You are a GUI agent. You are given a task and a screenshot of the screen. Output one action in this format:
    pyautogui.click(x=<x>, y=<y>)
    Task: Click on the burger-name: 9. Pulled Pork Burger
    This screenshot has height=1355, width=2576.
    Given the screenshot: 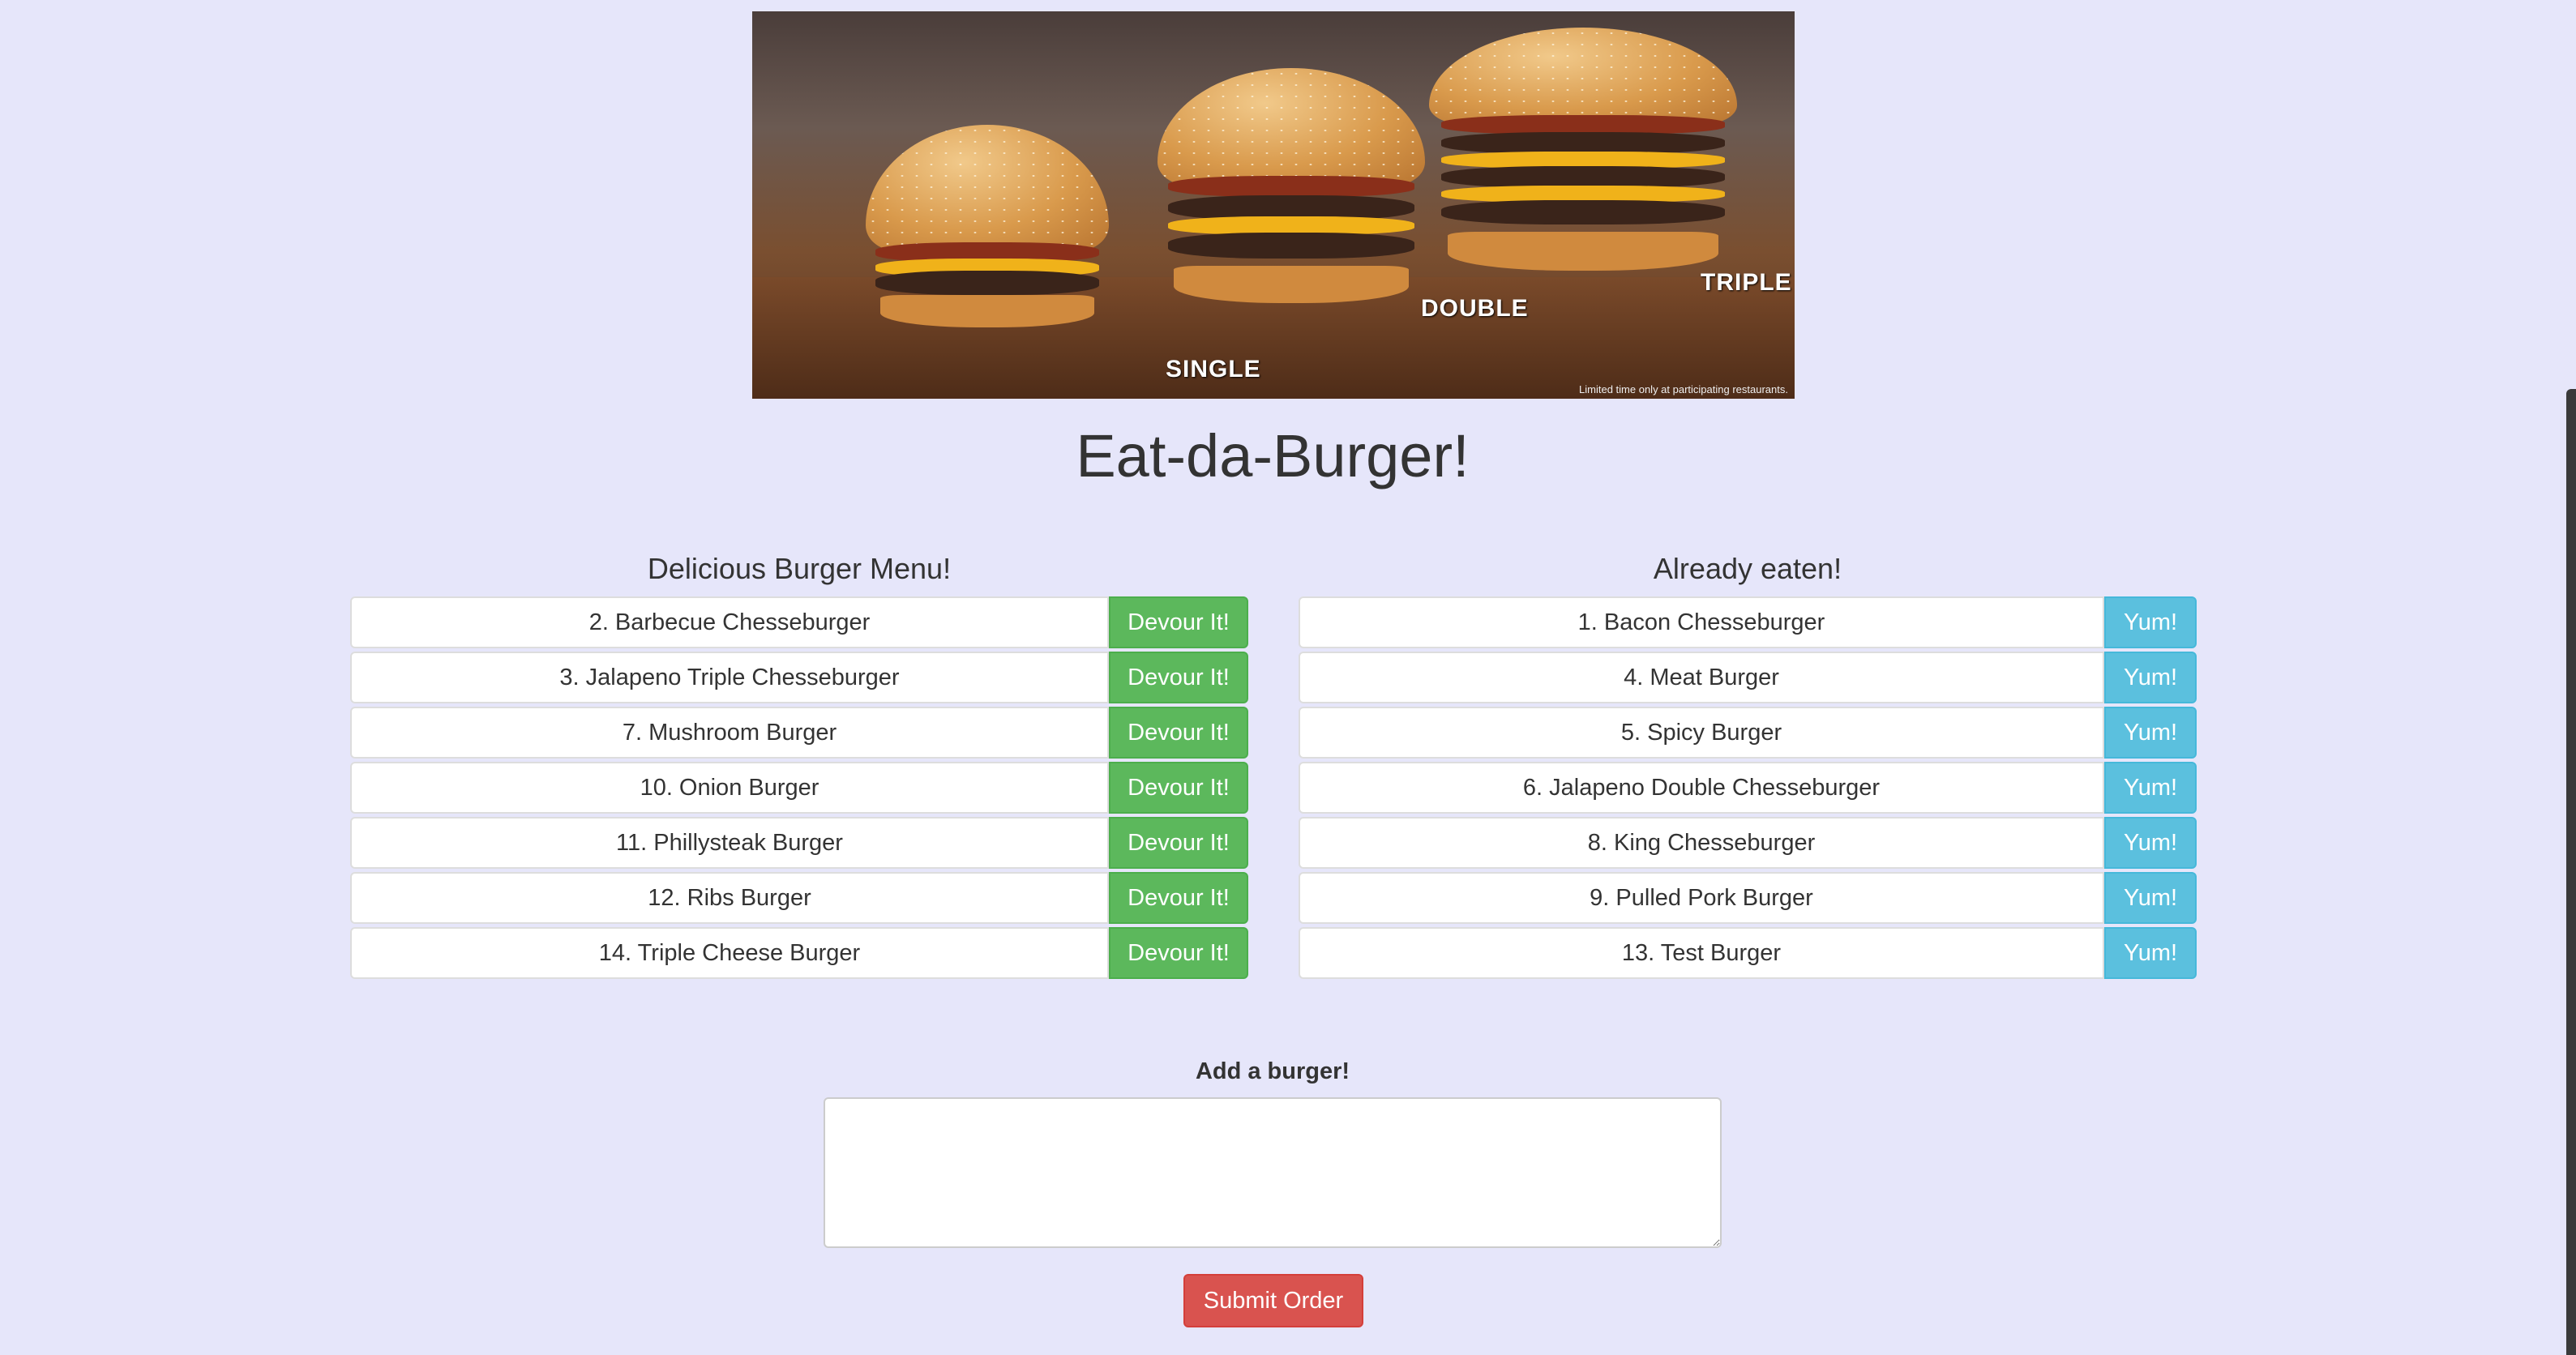 What is the action you would take?
    pyautogui.click(x=1701, y=898)
    